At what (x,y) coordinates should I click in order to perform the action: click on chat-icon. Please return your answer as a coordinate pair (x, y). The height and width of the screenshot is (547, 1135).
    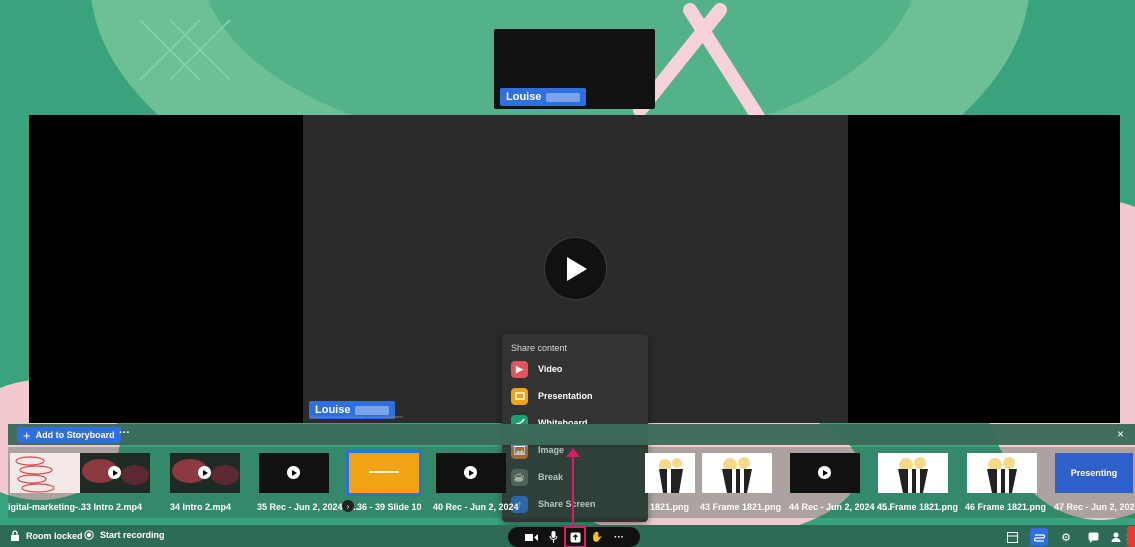
    Looking at the image, I should click on (1093, 537).